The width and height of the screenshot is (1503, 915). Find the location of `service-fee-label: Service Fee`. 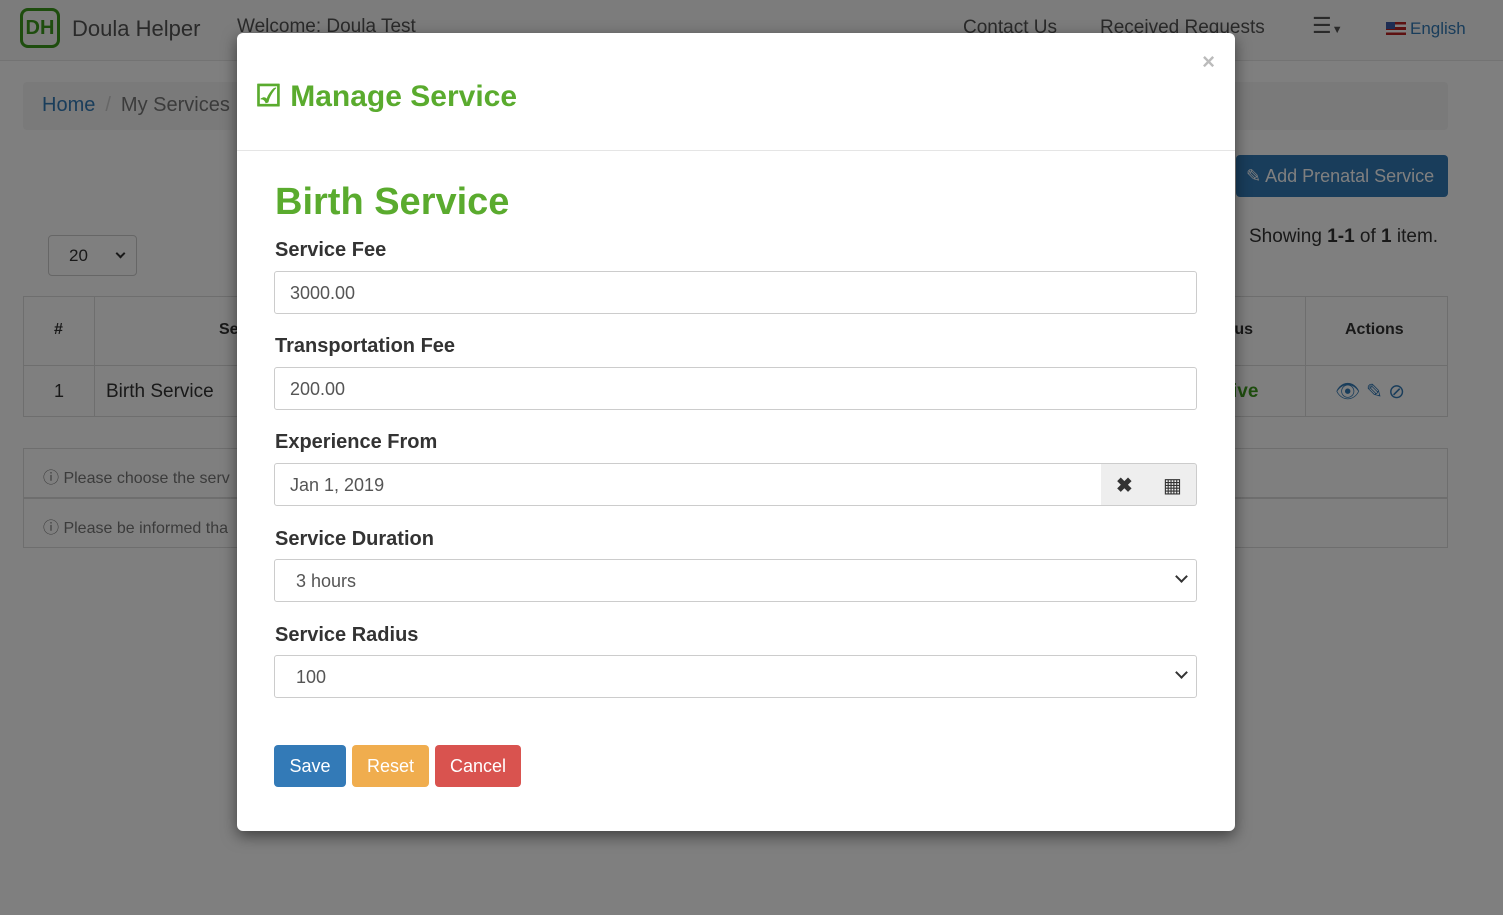

service-fee-label: Service Fee is located at coordinates (331, 250).